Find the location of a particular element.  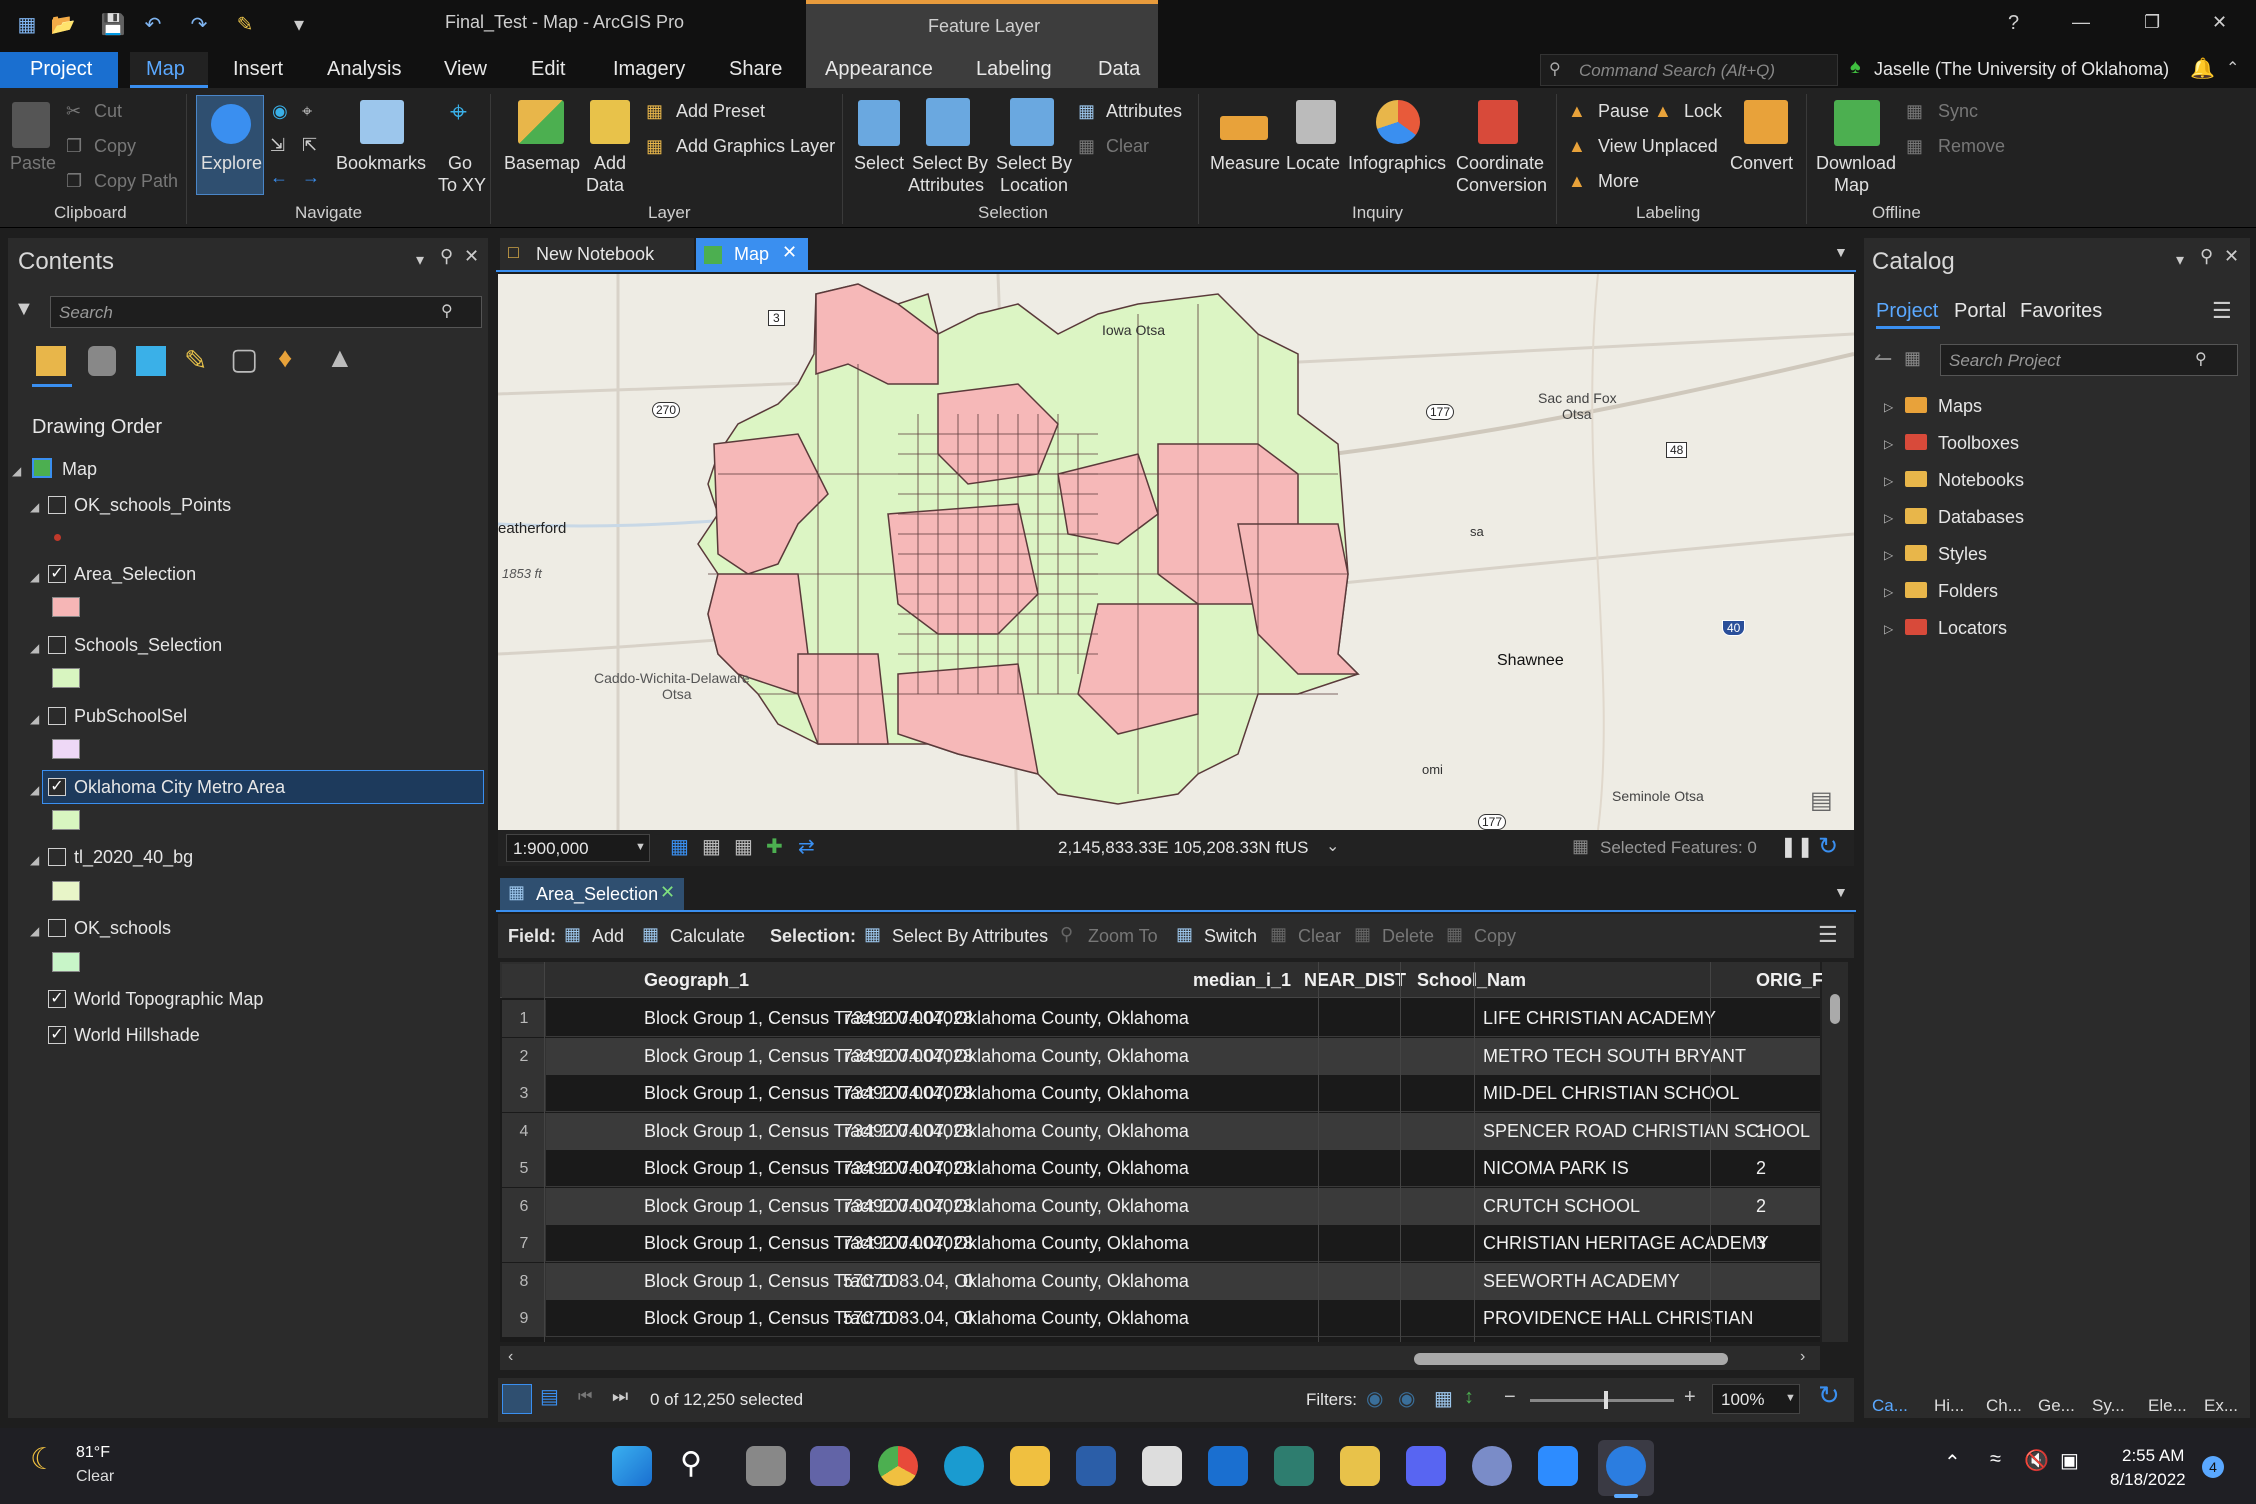

weather-temp: 81°F is located at coordinates (93, 1453).